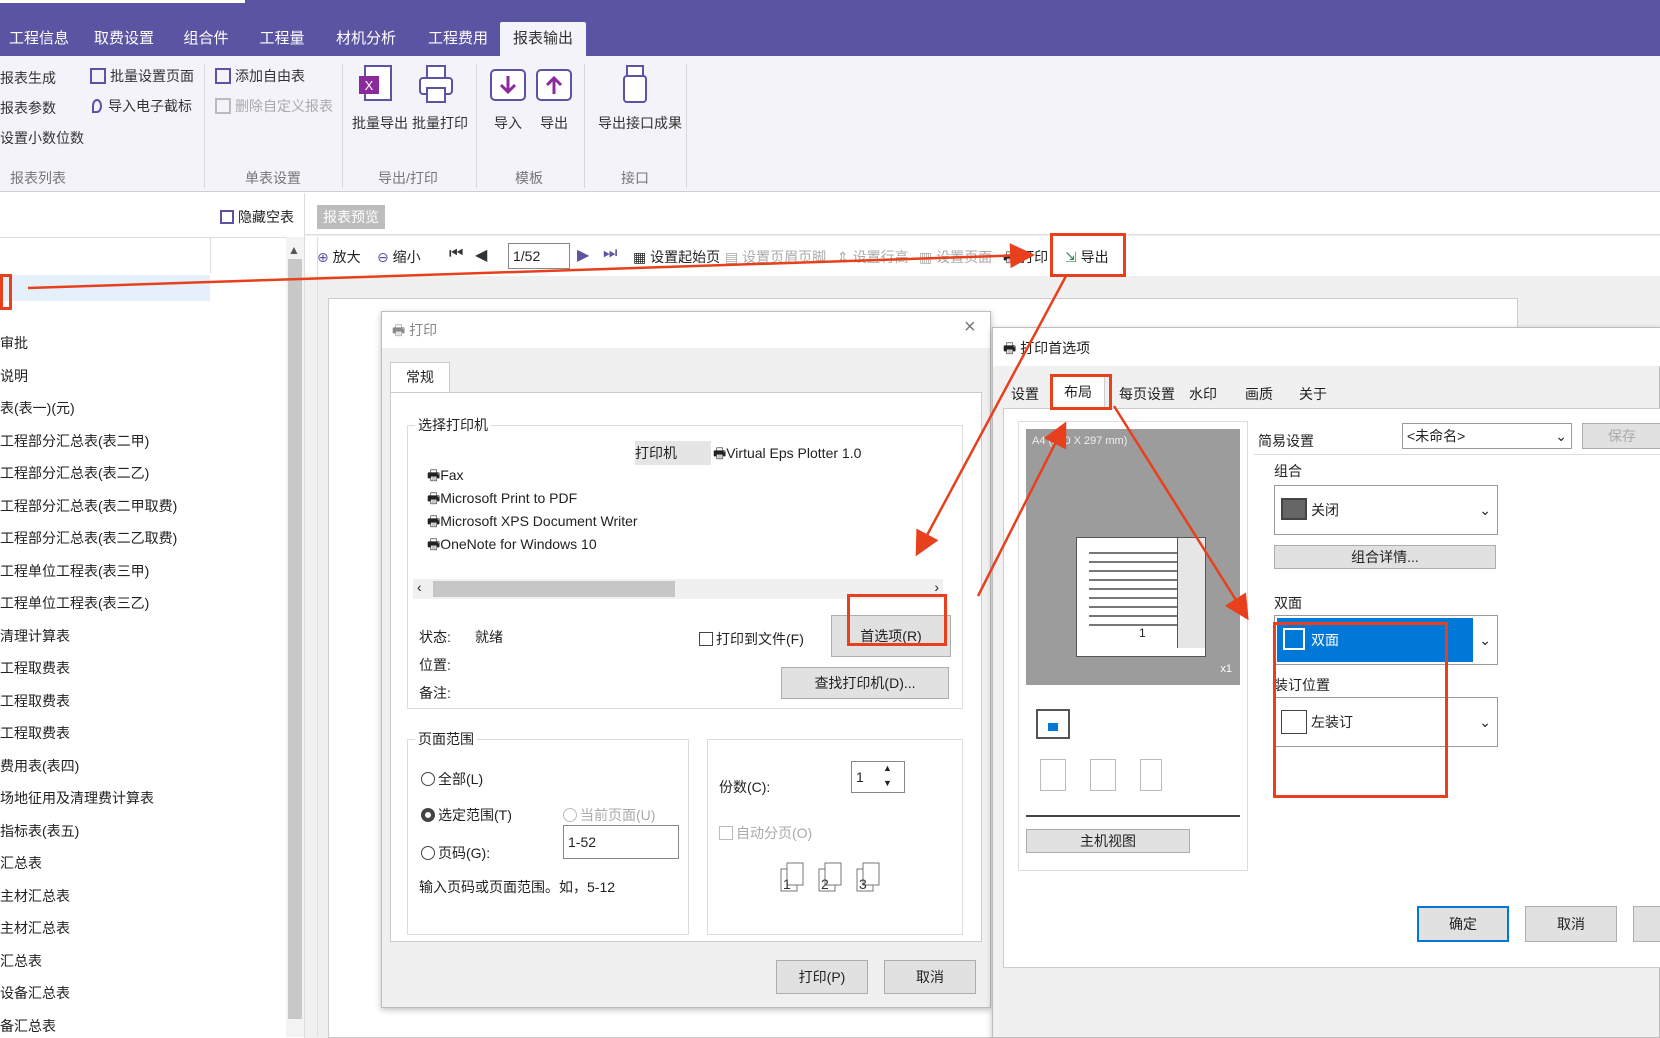 The height and width of the screenshot is (1038, 1660). I want to click on arrow-to-duplex, so click(1180, 513).